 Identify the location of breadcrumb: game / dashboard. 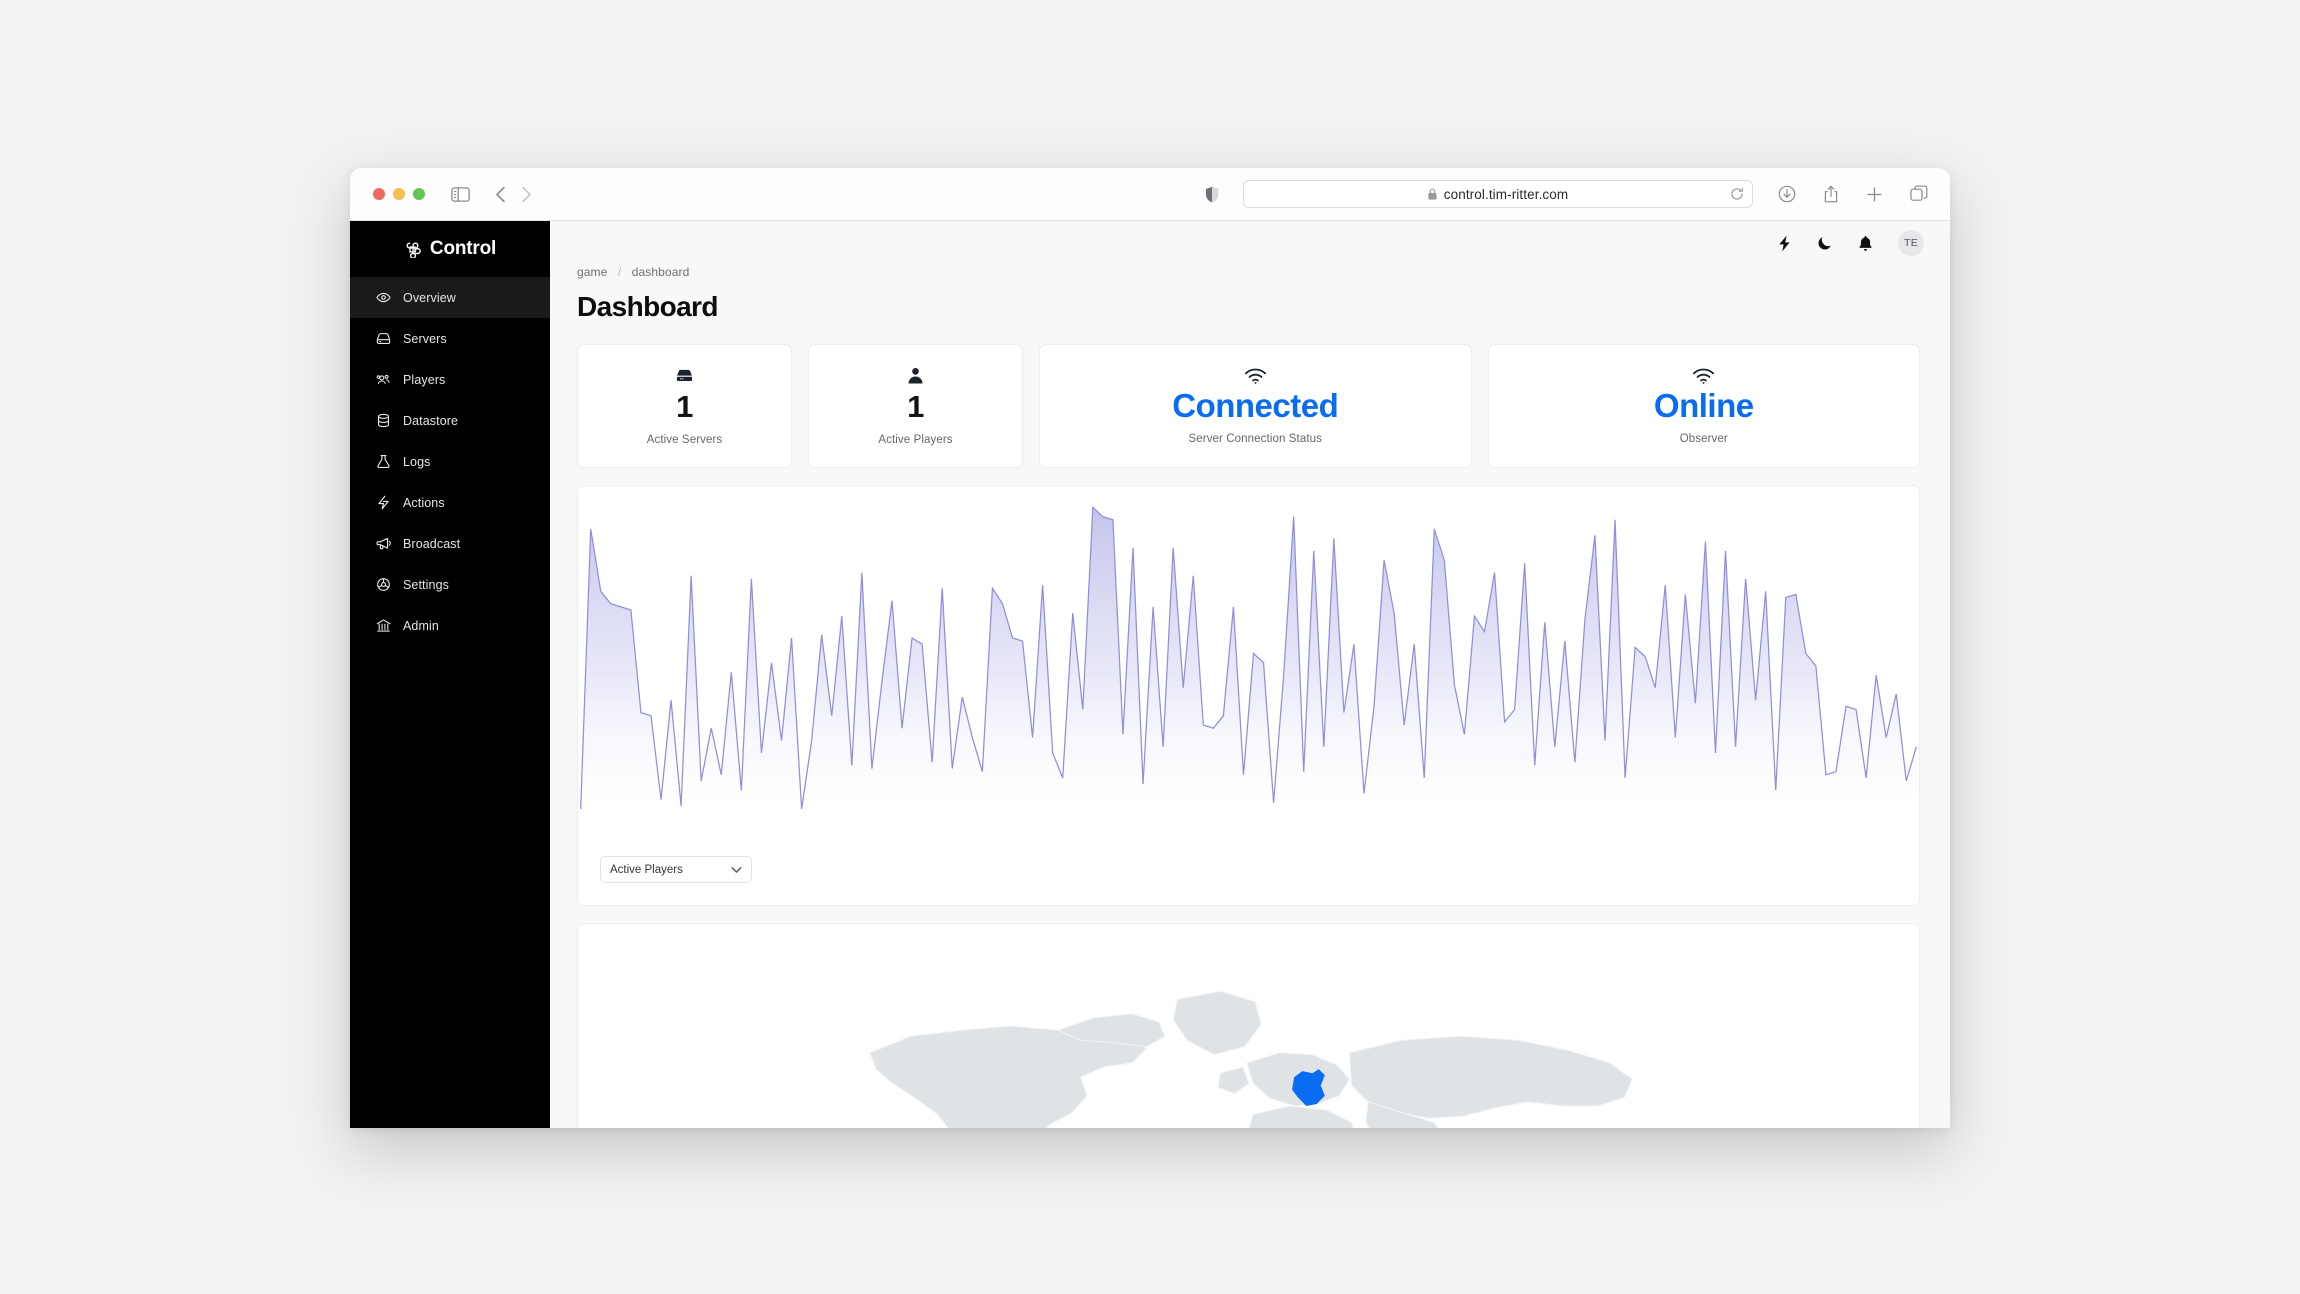
(1248, 272).